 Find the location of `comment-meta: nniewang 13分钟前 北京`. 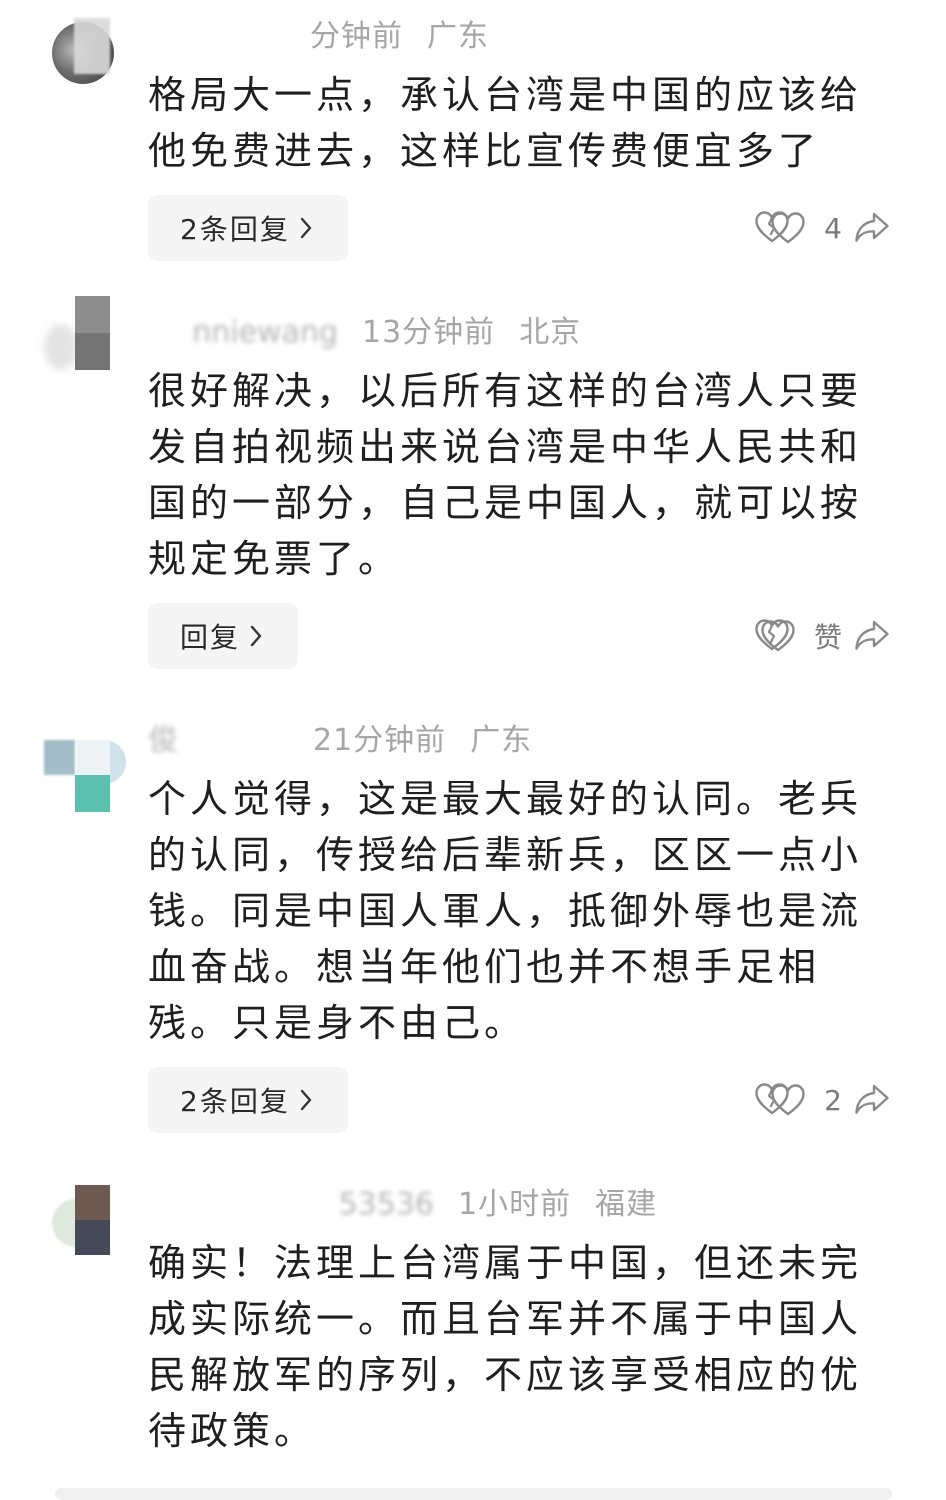

comment-meta: nniewang 13分钟前 北京 is located at coordinates (547, 333).